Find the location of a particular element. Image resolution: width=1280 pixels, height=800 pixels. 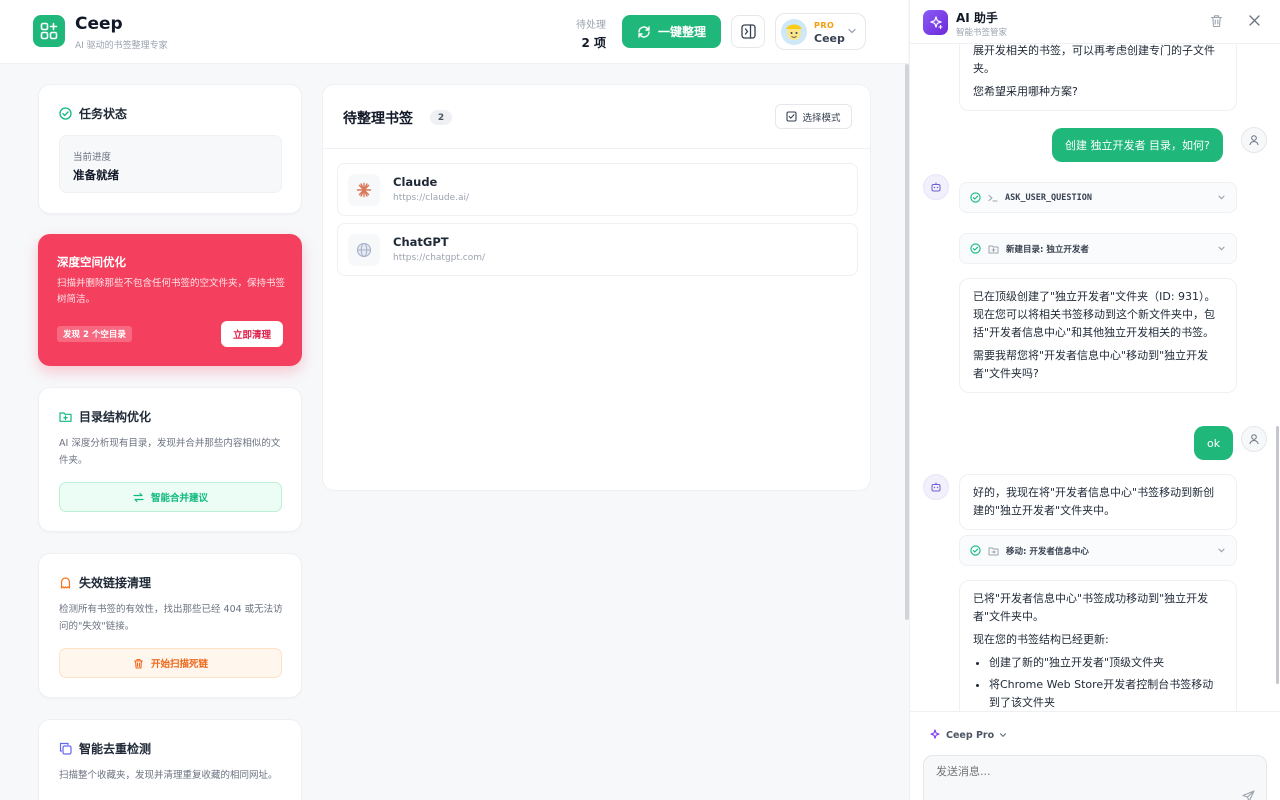

scan-dead-links-button: 开始扫描死链 is located at coordinates (170, 663).